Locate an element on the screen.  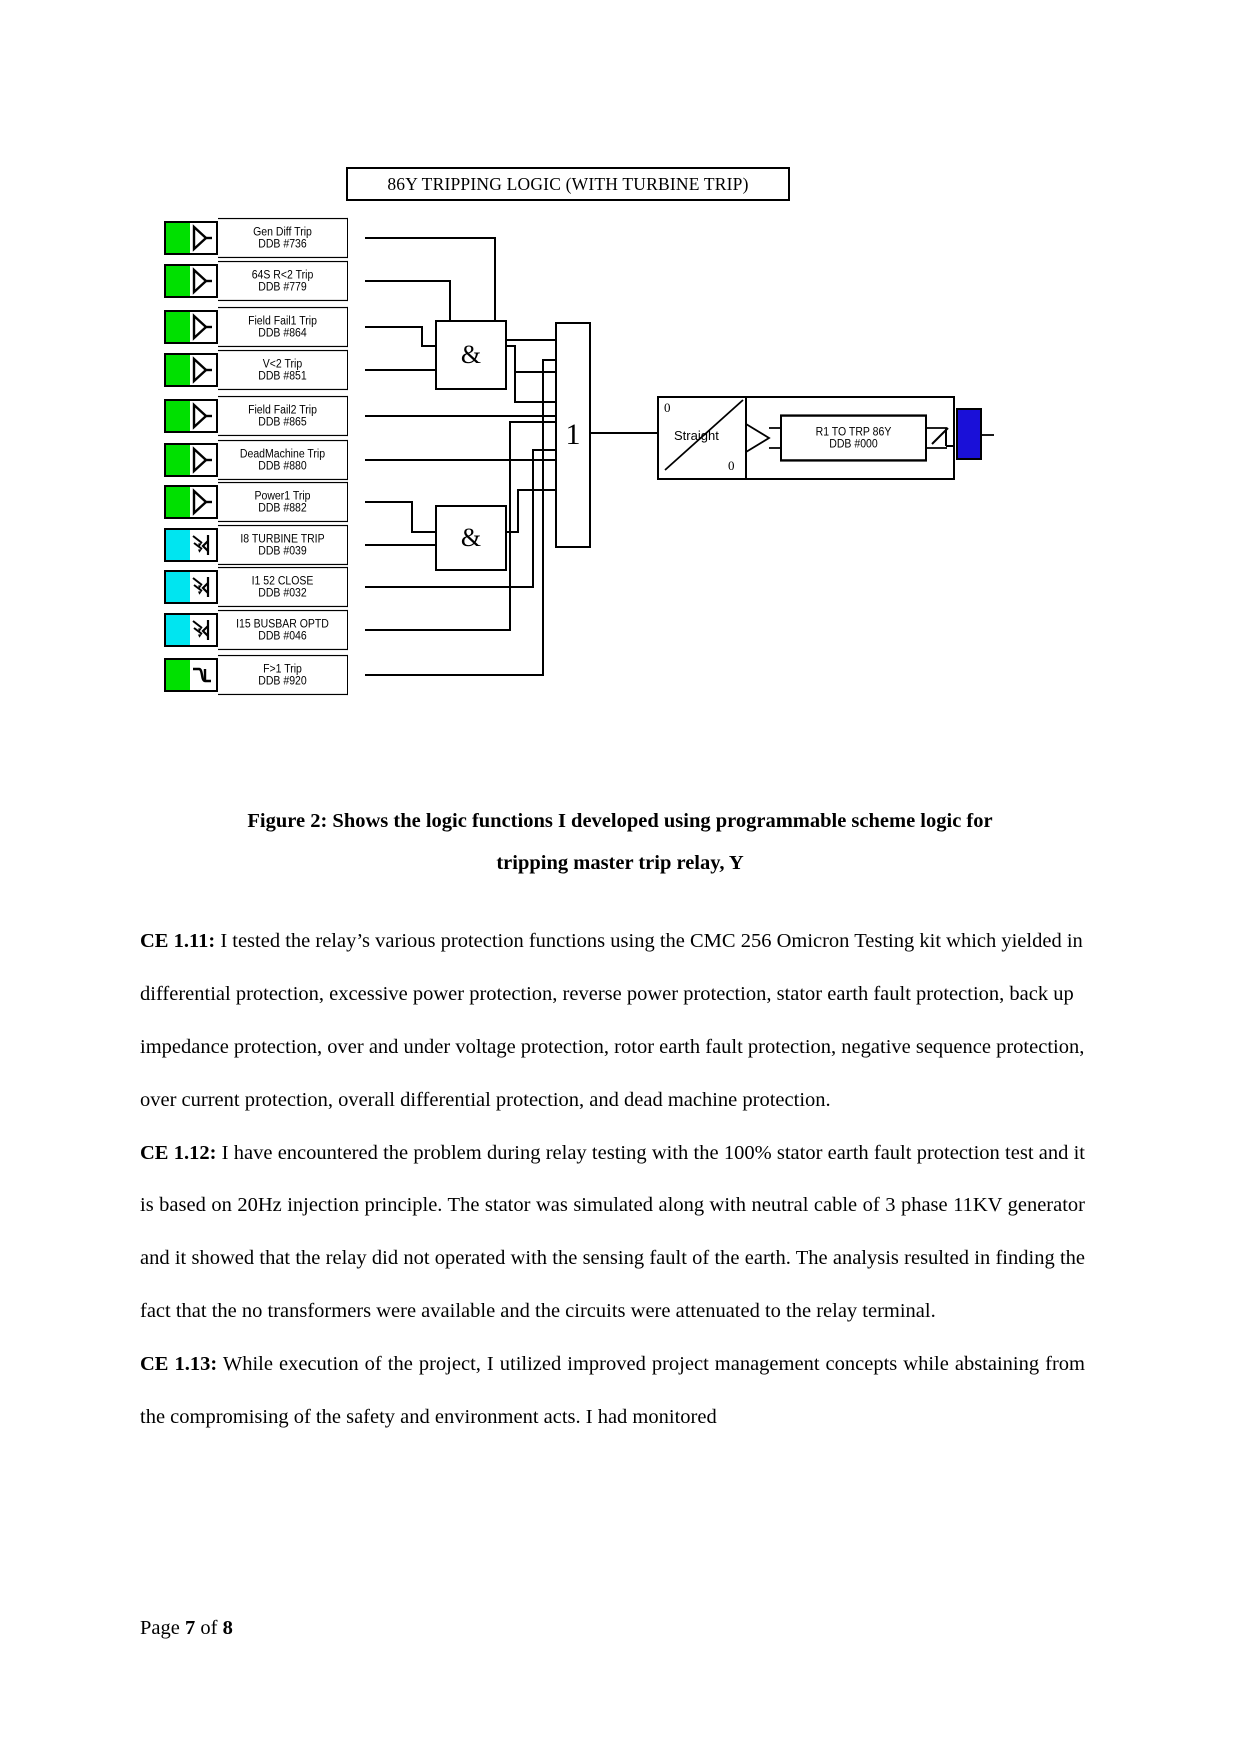
signal-ddb: DDB #032 is located at coordinates (282, 592).